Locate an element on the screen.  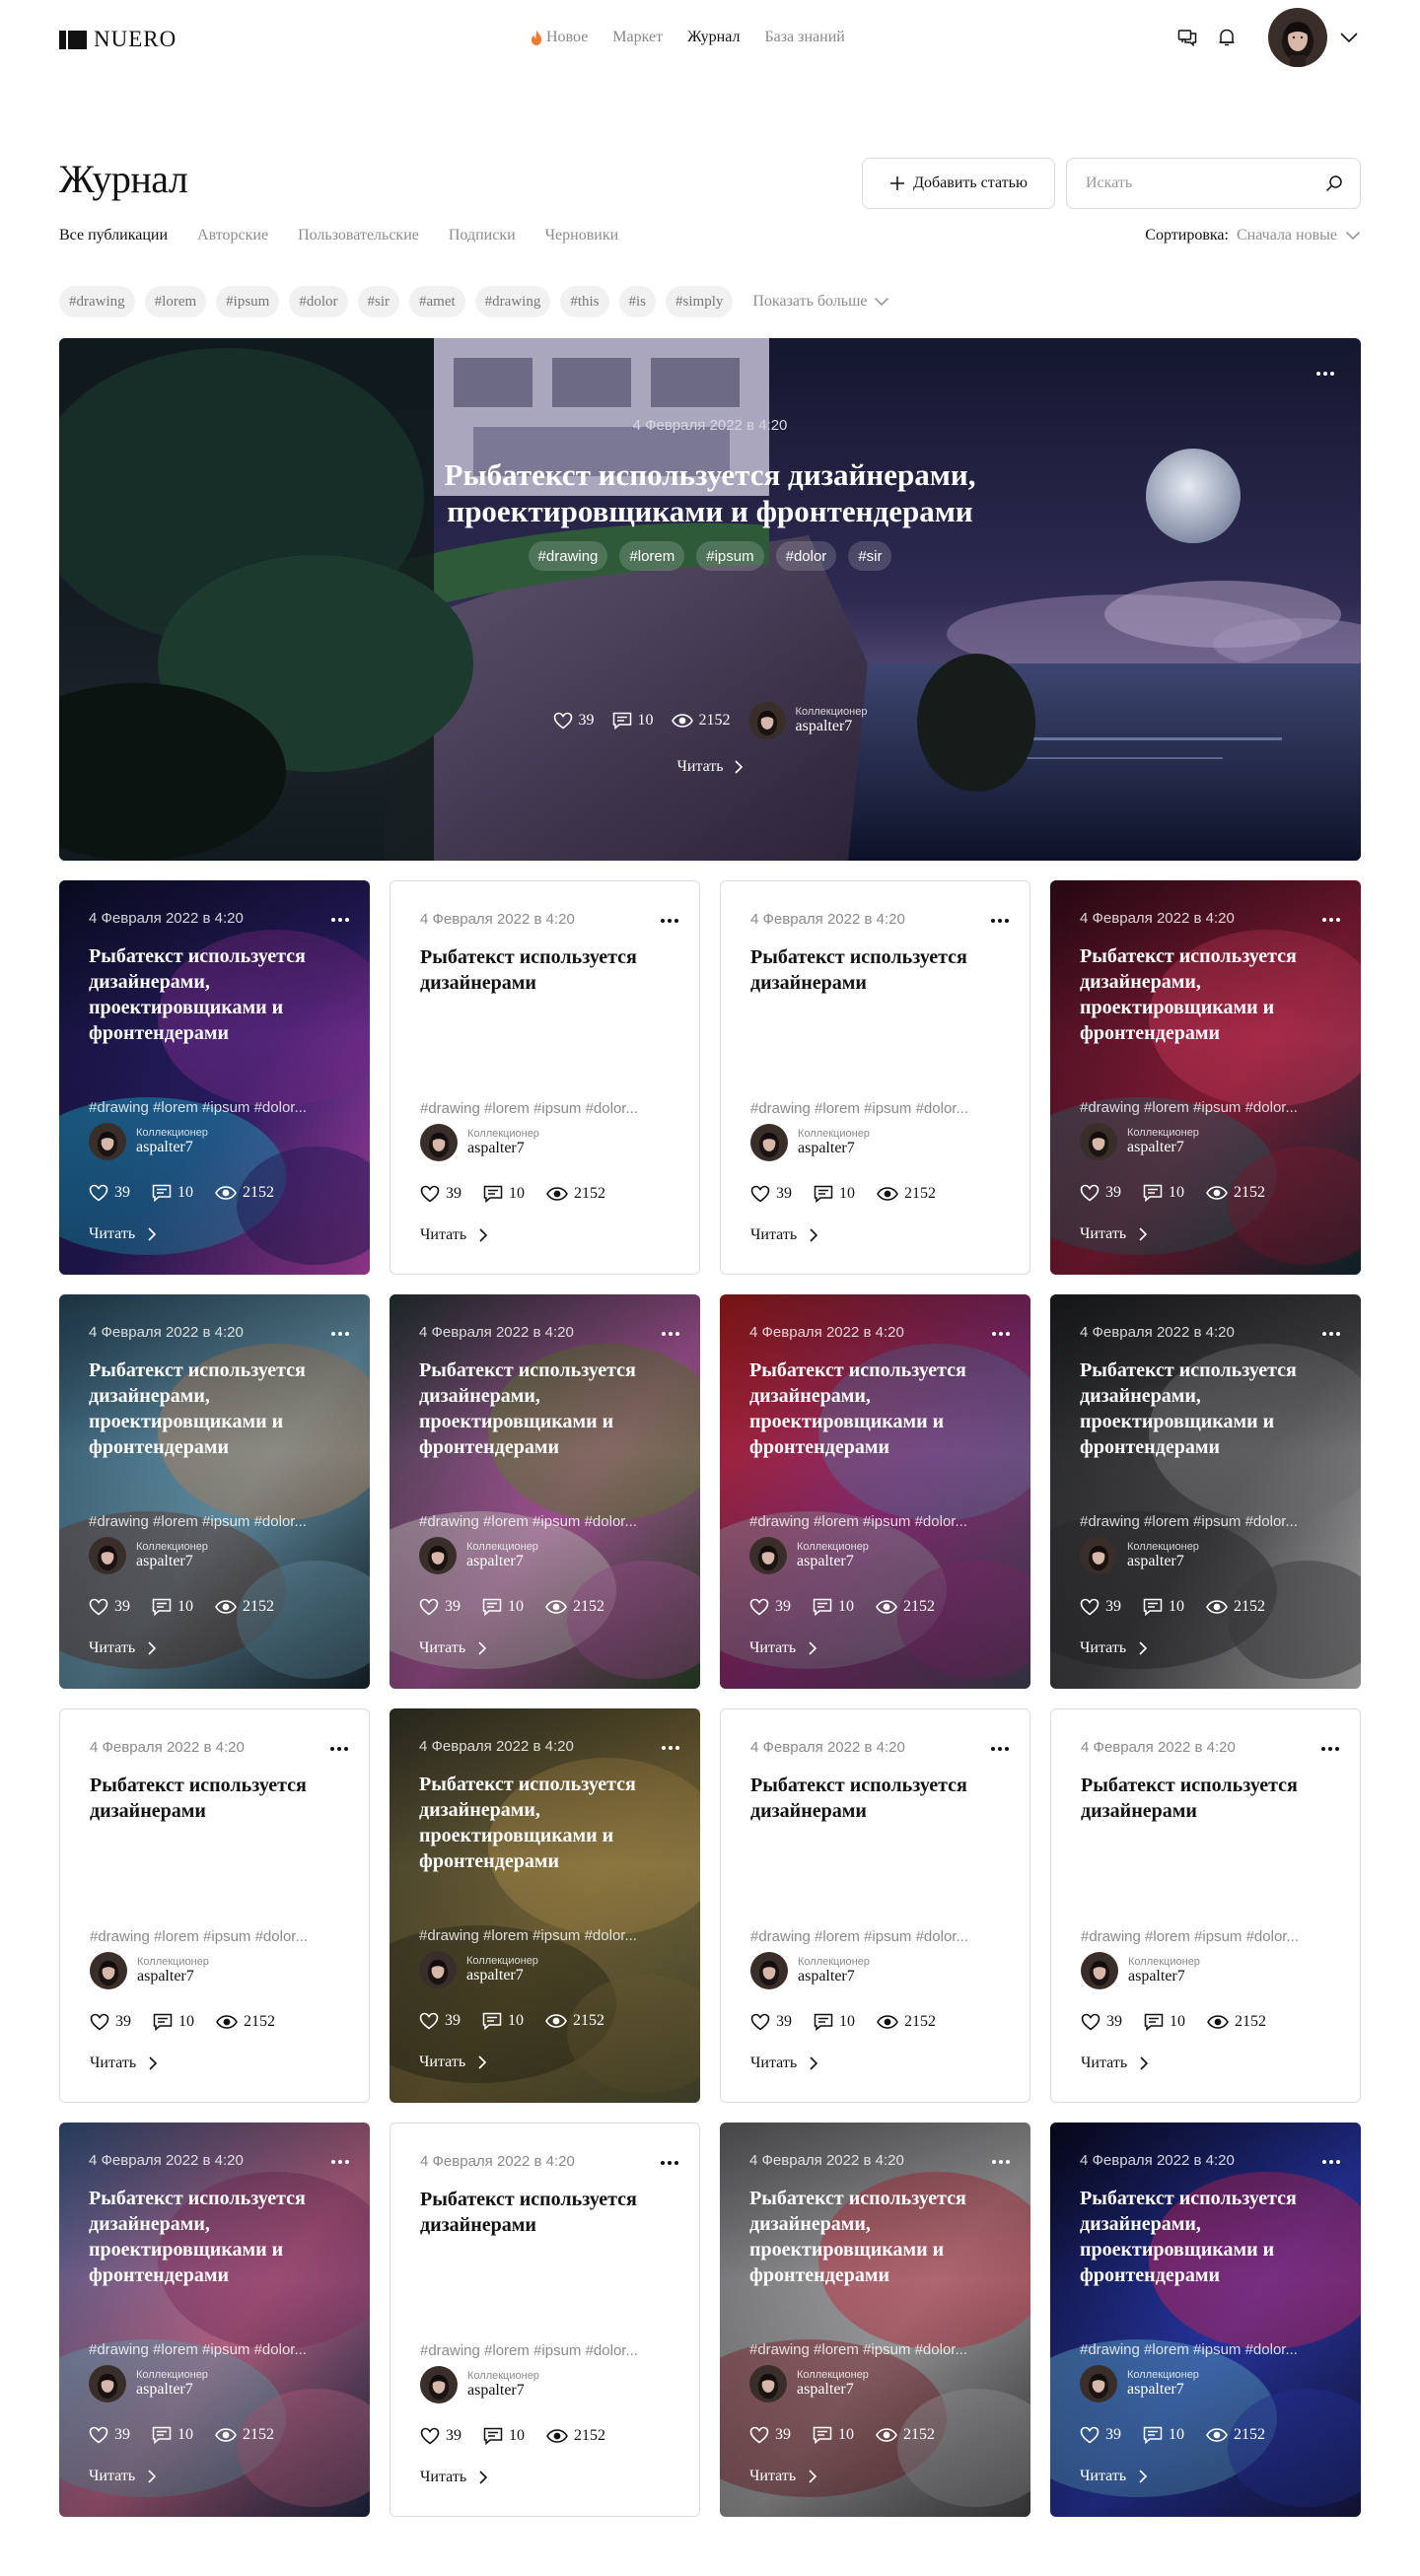
article-tag: #ipsum is located at coordinates (730, 556).